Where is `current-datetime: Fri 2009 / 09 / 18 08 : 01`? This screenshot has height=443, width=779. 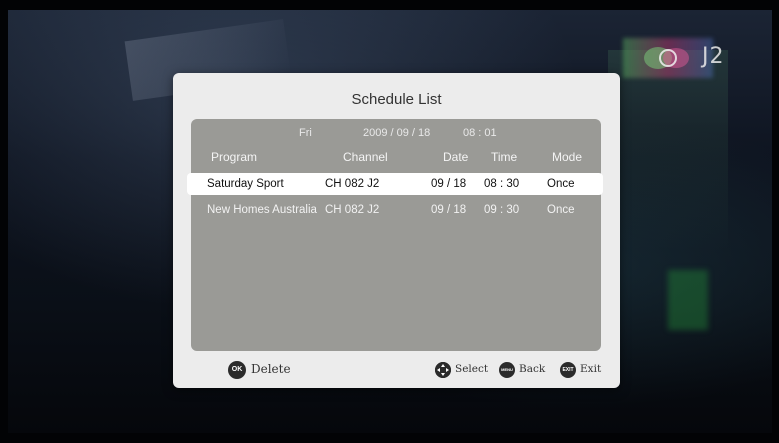
current-datetime: Fri 2009 / 09 / 18 08 : 01 is located at coordinates (396, 135).